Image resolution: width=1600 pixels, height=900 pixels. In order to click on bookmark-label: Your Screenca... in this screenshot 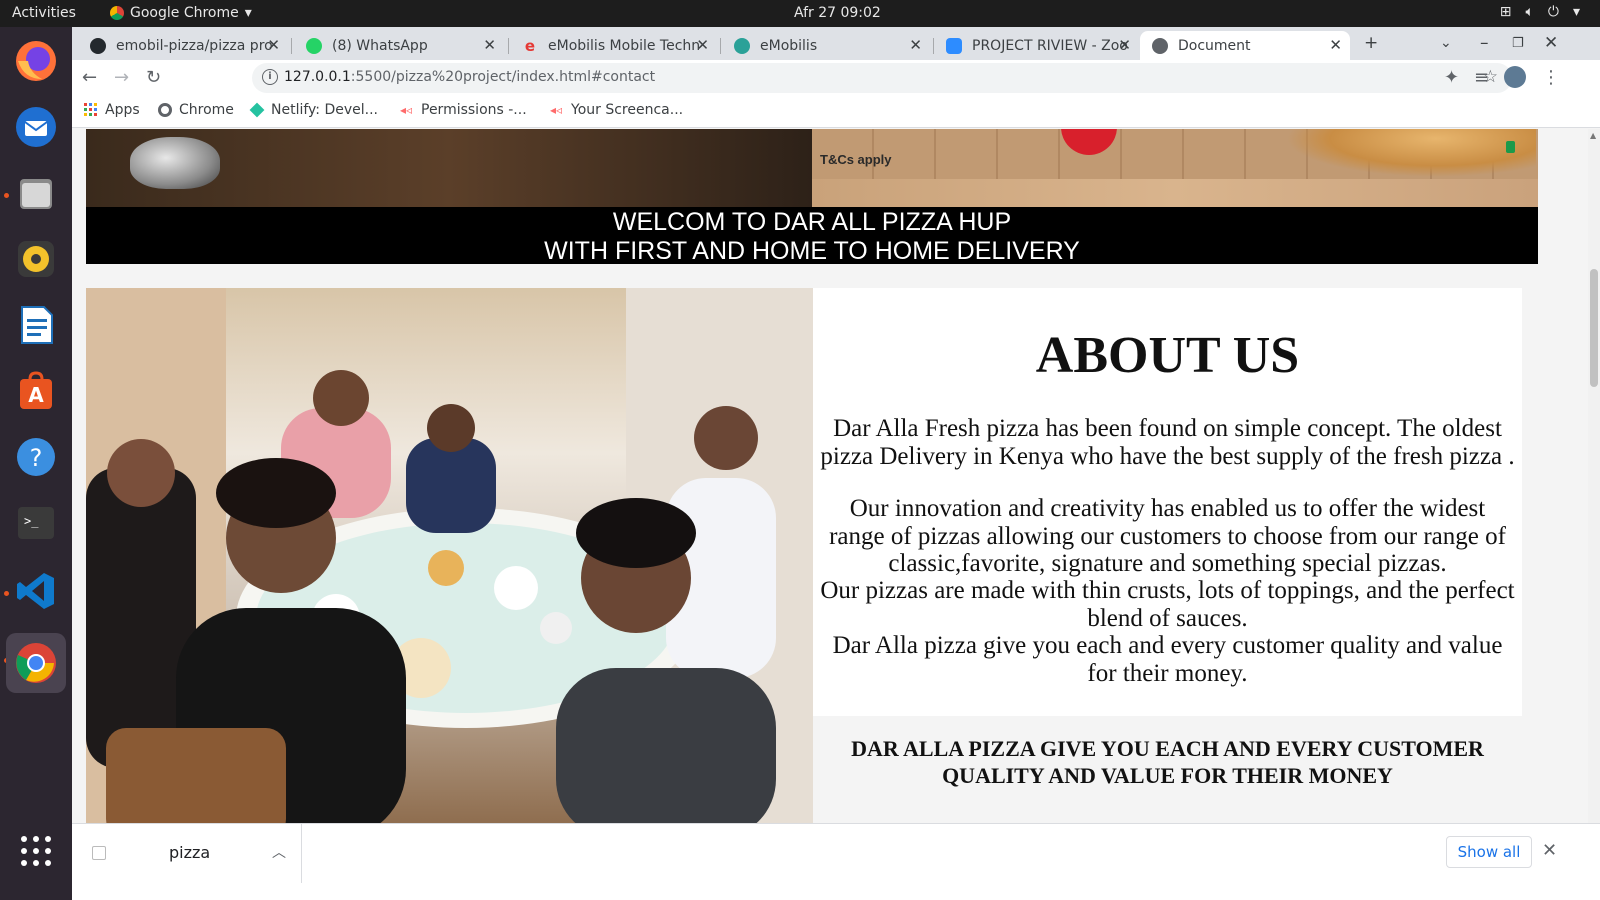, I will do `click(627, 110)`.